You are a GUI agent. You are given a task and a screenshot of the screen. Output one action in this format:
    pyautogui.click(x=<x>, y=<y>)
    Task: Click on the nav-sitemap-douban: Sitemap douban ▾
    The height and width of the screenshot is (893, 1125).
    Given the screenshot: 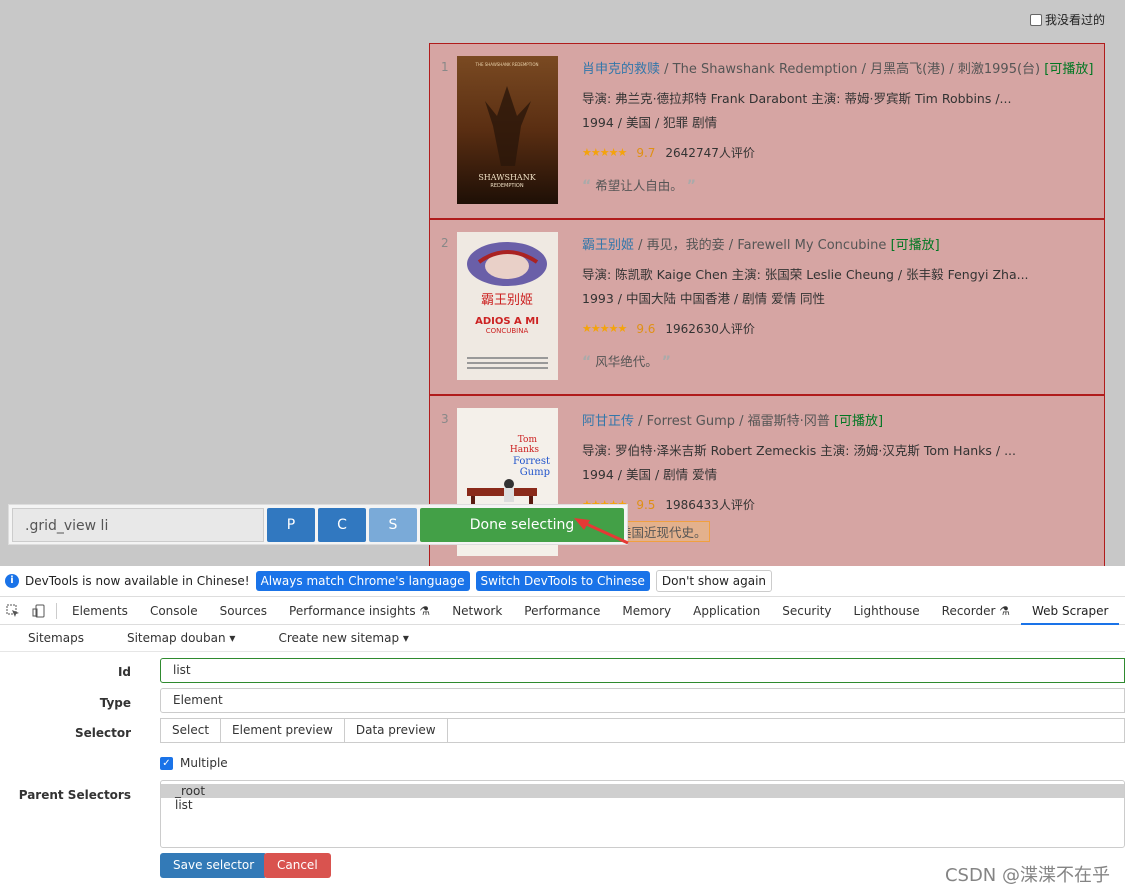 What is the action you would take?
    pyautogui.click(x=181, y=638)
    